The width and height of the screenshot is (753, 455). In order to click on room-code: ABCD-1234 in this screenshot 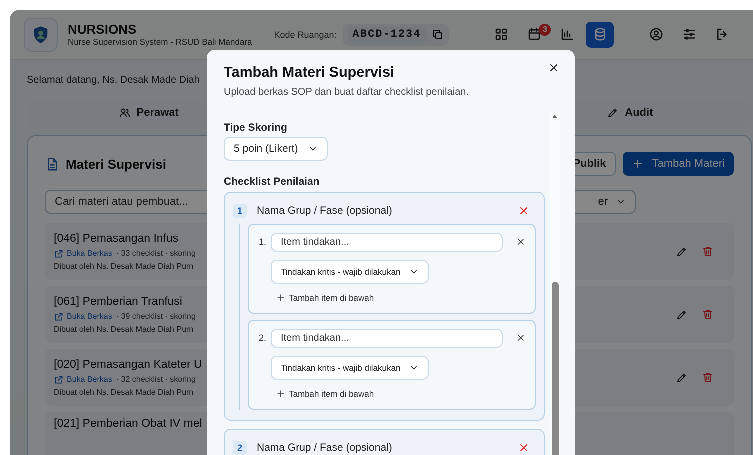, I will do `click(387, 34)`.